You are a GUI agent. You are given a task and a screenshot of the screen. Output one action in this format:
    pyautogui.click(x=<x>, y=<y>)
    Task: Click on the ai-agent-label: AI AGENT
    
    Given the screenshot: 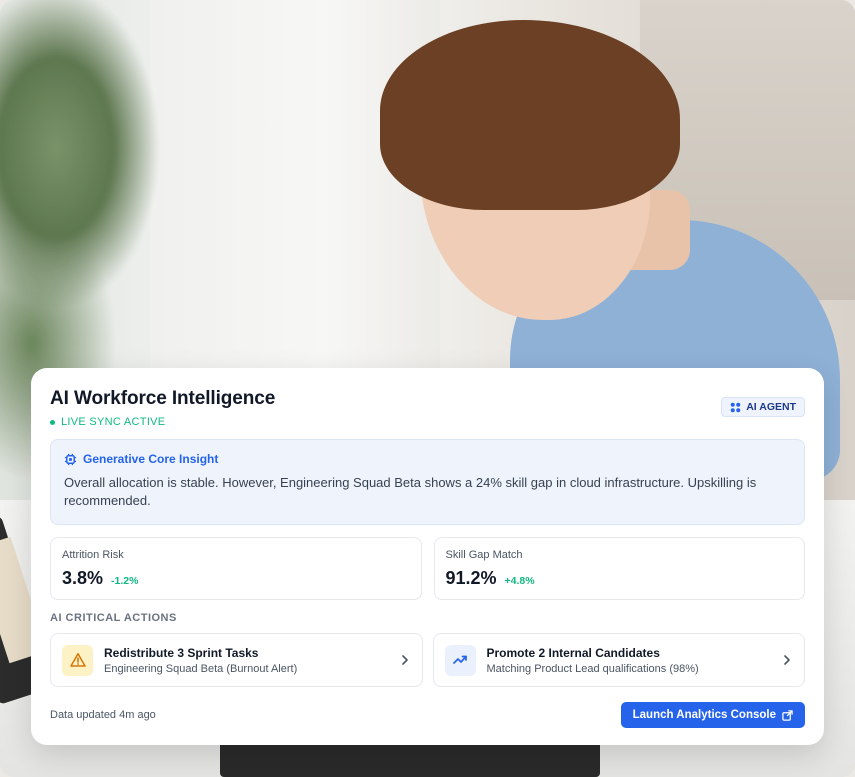 What is the action you would take?
    pyautogui.click(x=771, y=407)
    